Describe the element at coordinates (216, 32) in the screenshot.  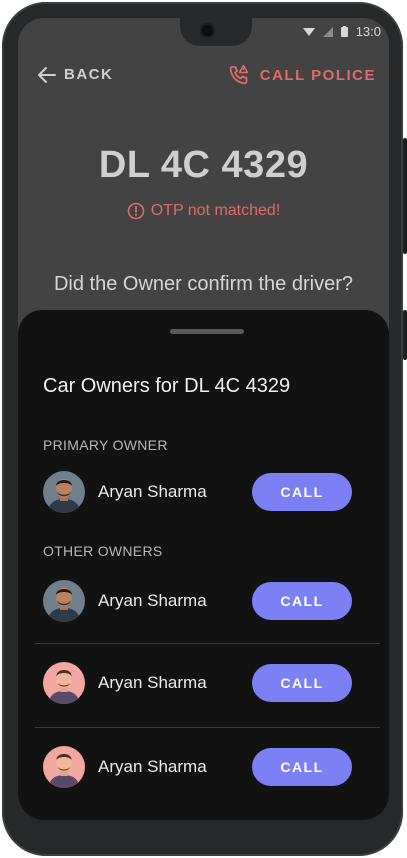
I see `notch` at that location.